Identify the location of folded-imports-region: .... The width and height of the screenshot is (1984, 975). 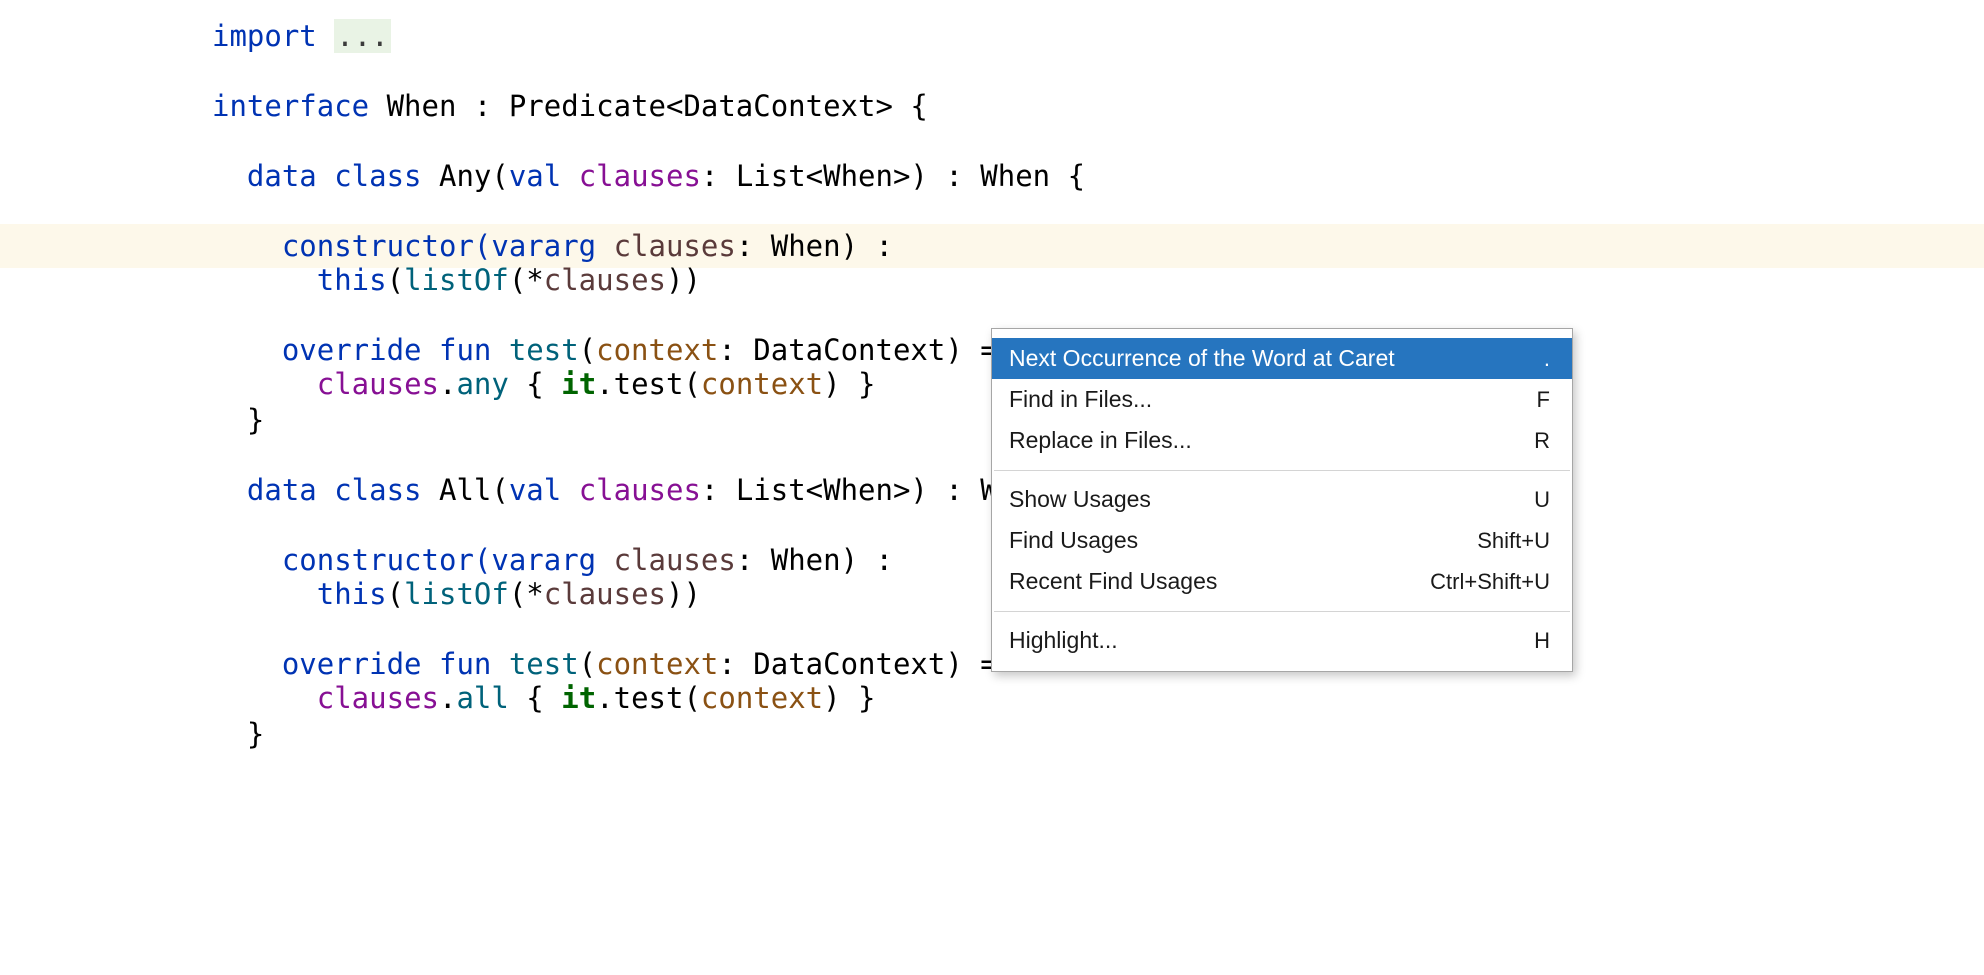
(362, 36).